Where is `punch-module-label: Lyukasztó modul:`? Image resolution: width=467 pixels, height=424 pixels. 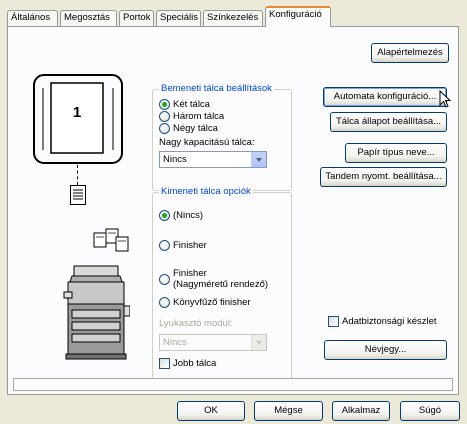
punch-module-label: Lyukasztó modul: is located at coordinates (196, 323).